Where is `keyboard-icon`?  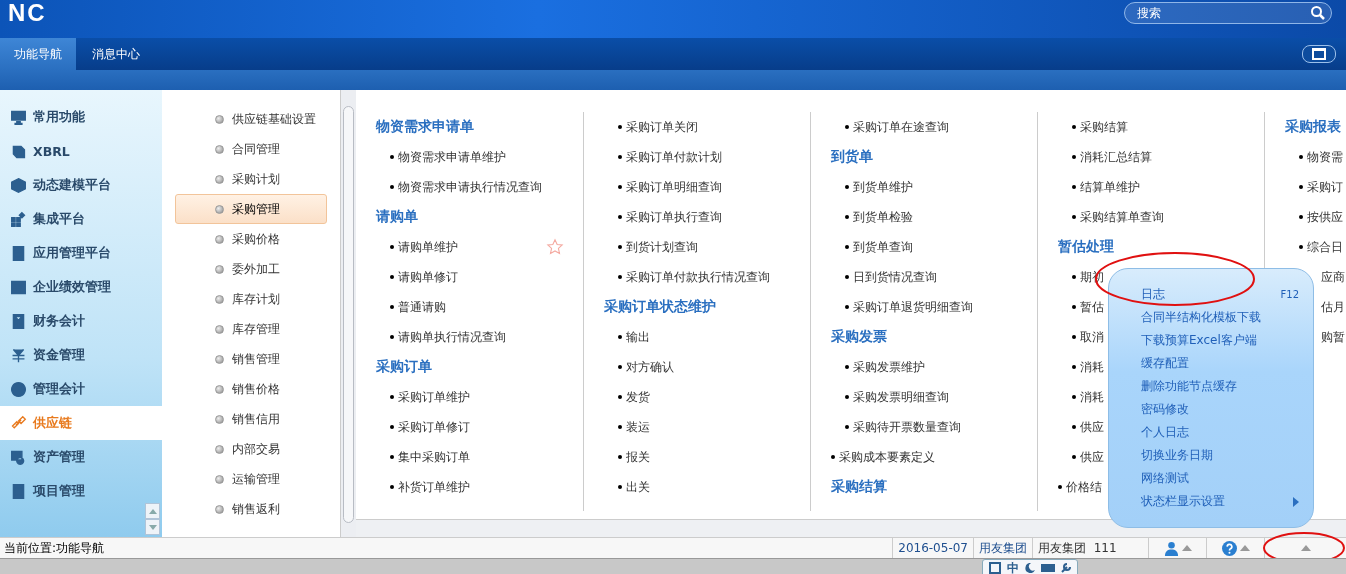 keyboard-icon is located at coordinates (1048, 568).